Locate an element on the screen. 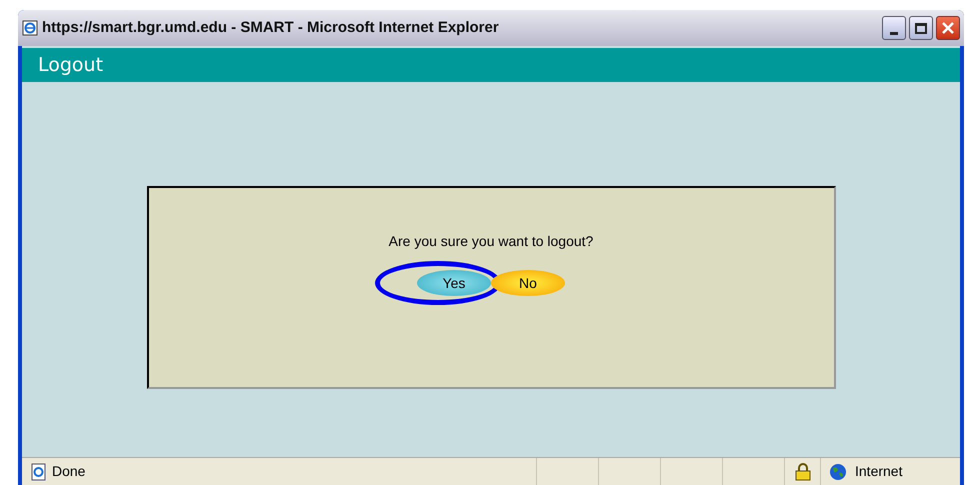 Image resolution: width=966 pixels, height=485 pixels. browser-icon is located at coordinates (30, 28).